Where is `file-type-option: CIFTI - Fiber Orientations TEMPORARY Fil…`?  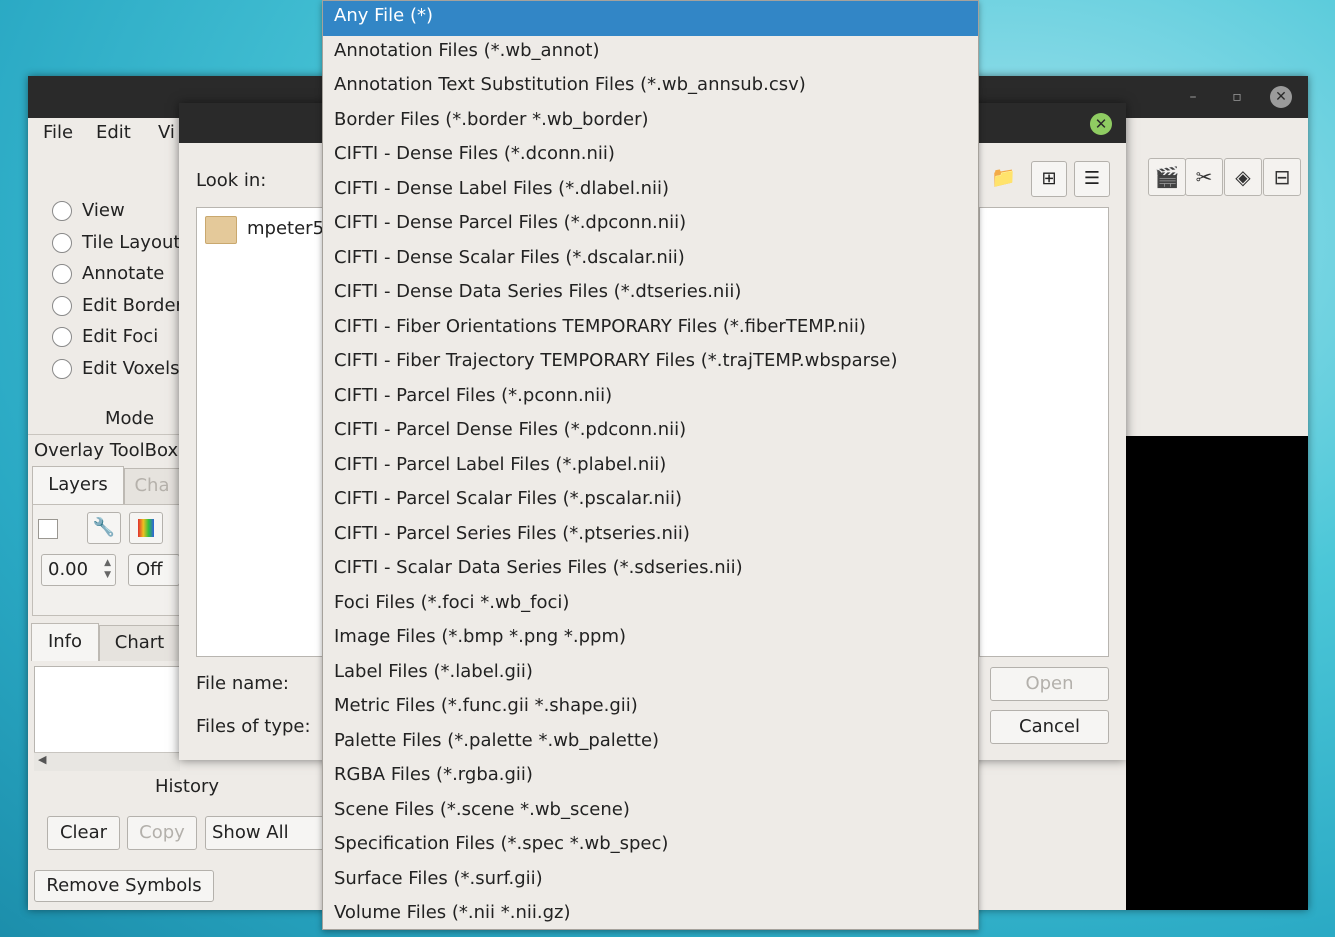
file-type-option: CIFTI - Fiber Orientations TEMPORARY Fil… is located at coordinates (650, 329).